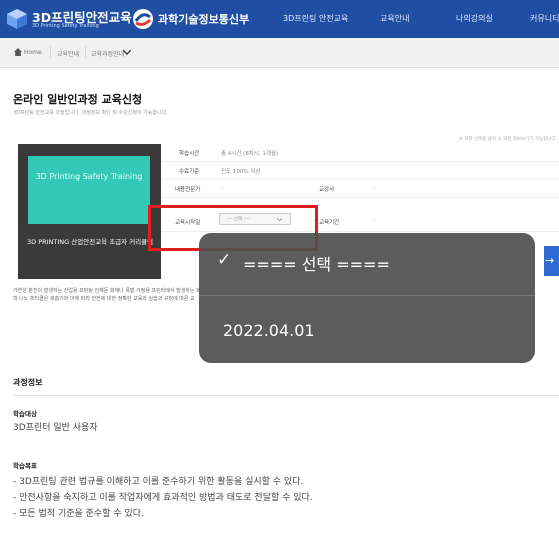 This screenshot has width=559, height=545. Describe the element at coordinates (286, 395) in the screenshot. I see `section-divider` at that location.